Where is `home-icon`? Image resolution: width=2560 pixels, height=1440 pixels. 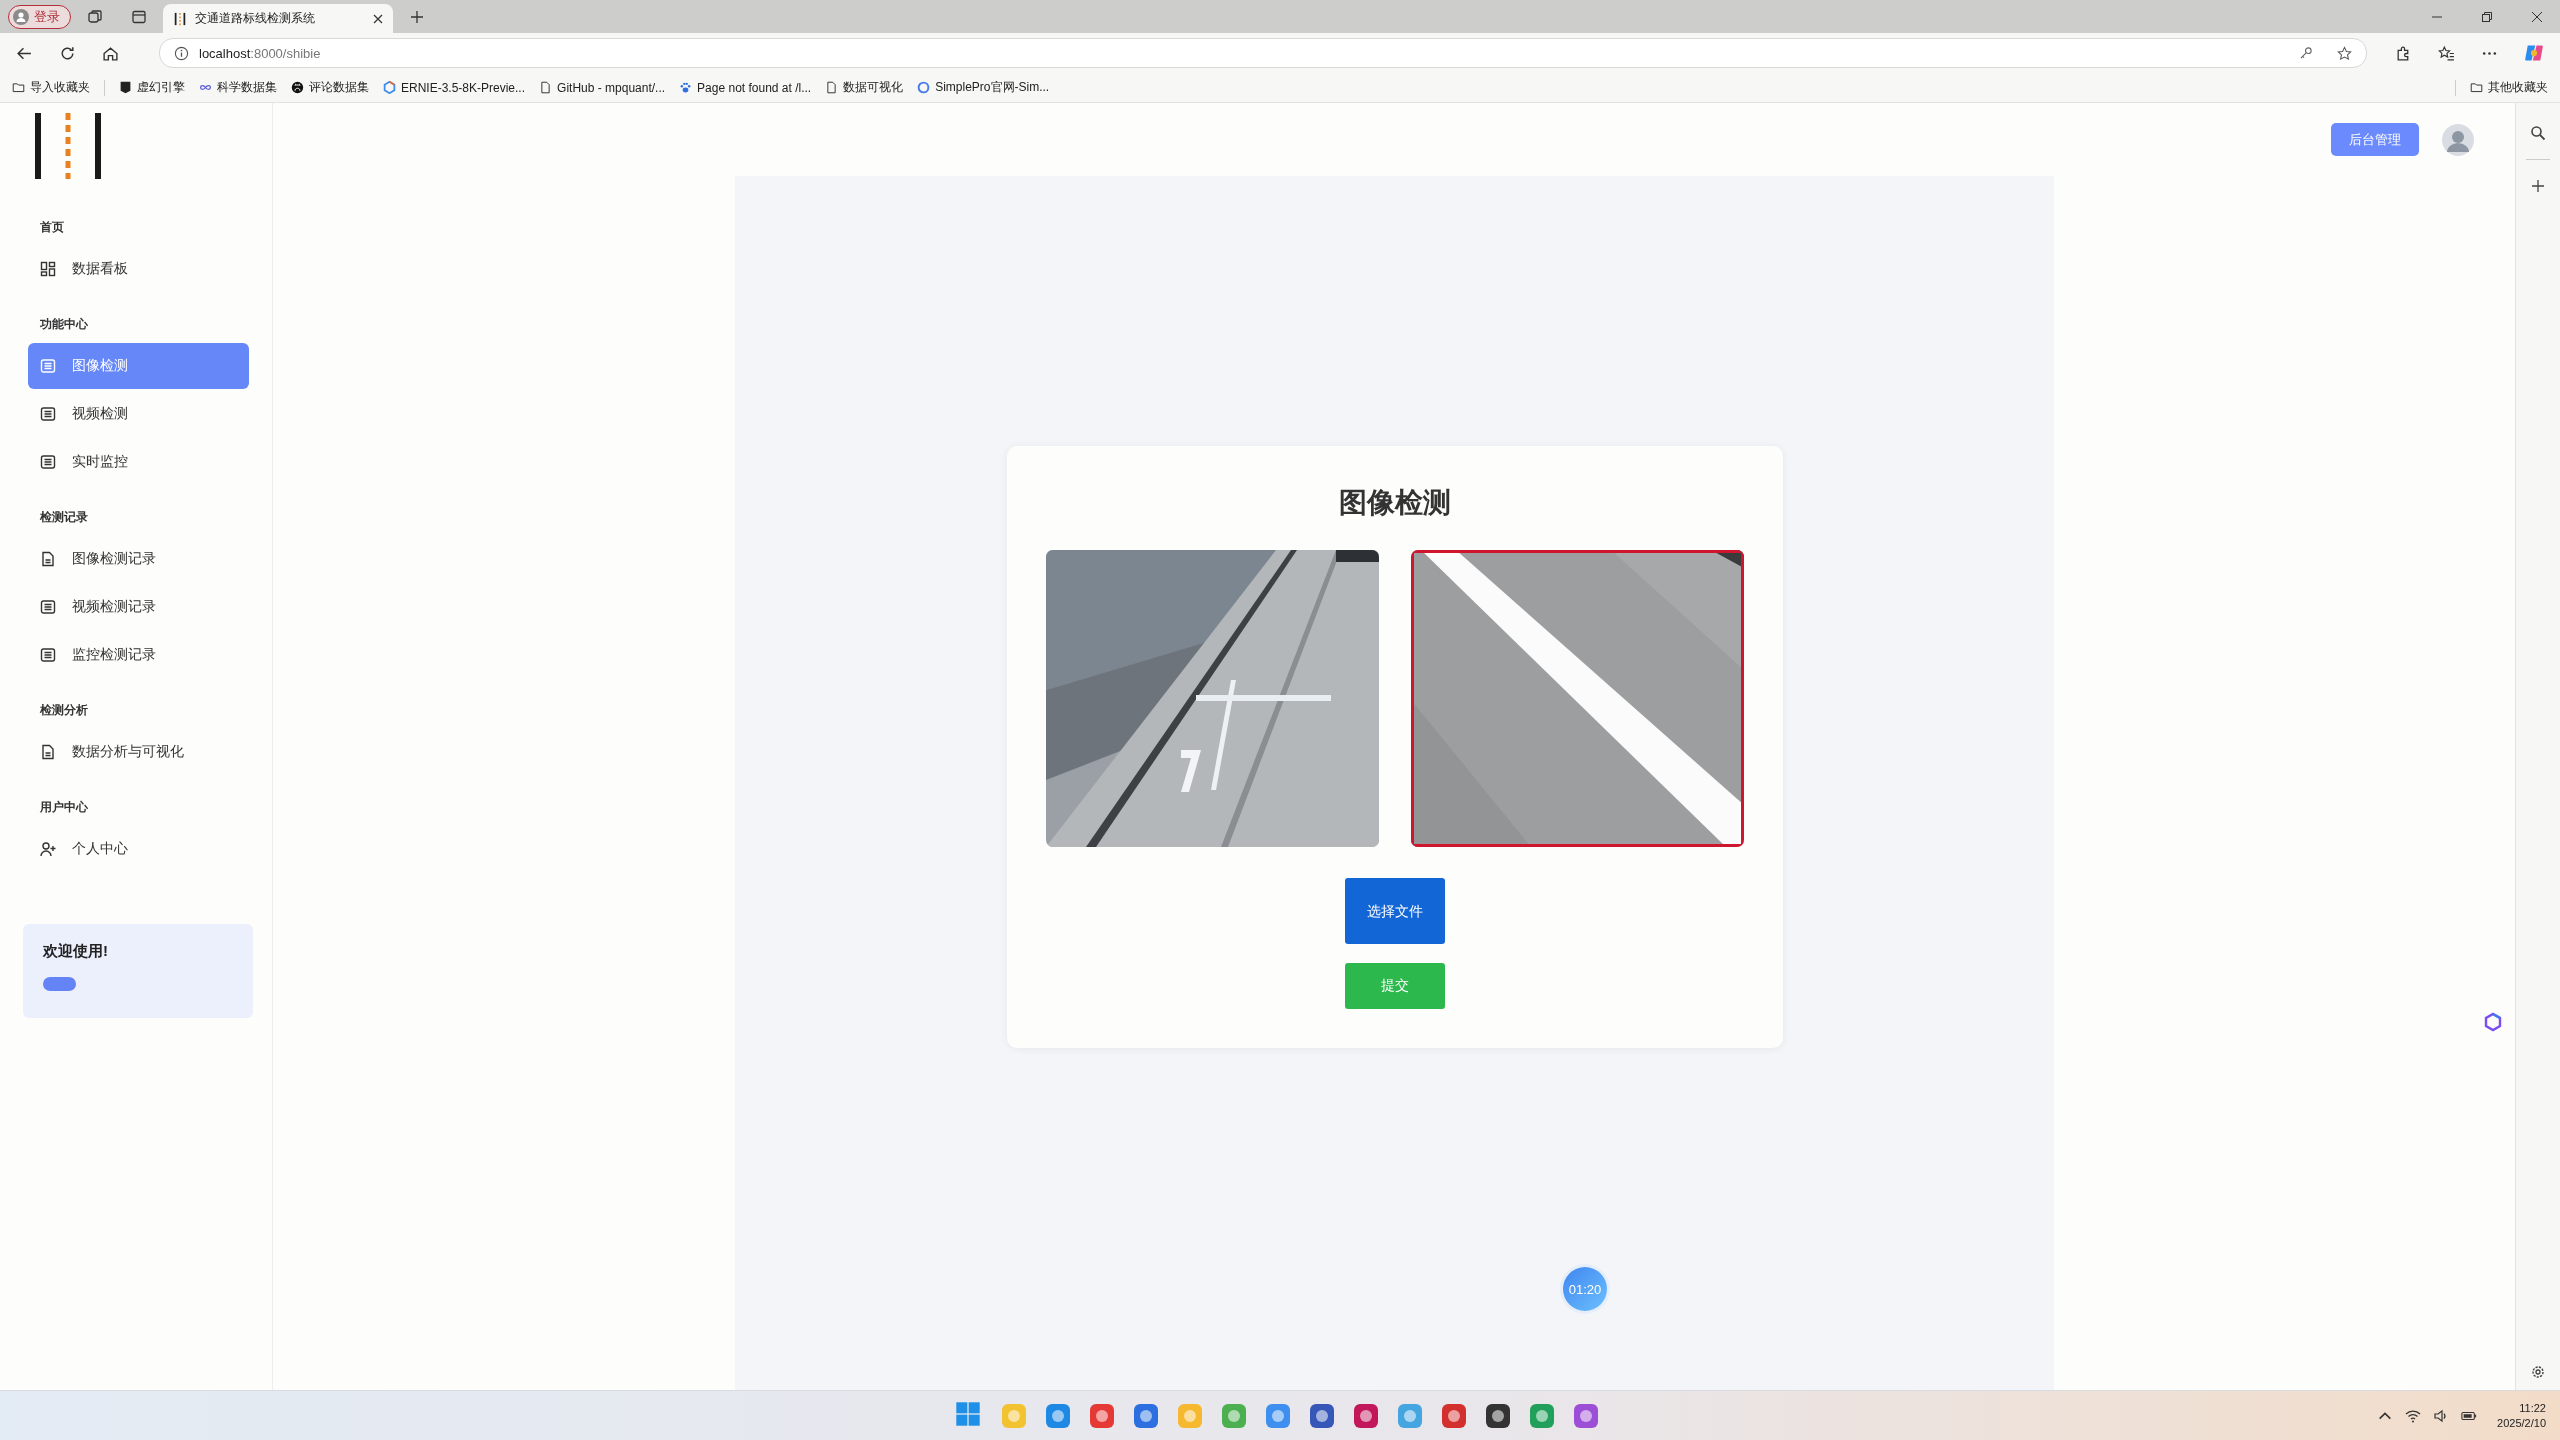 home-icon is located at coordinates (110, 53).